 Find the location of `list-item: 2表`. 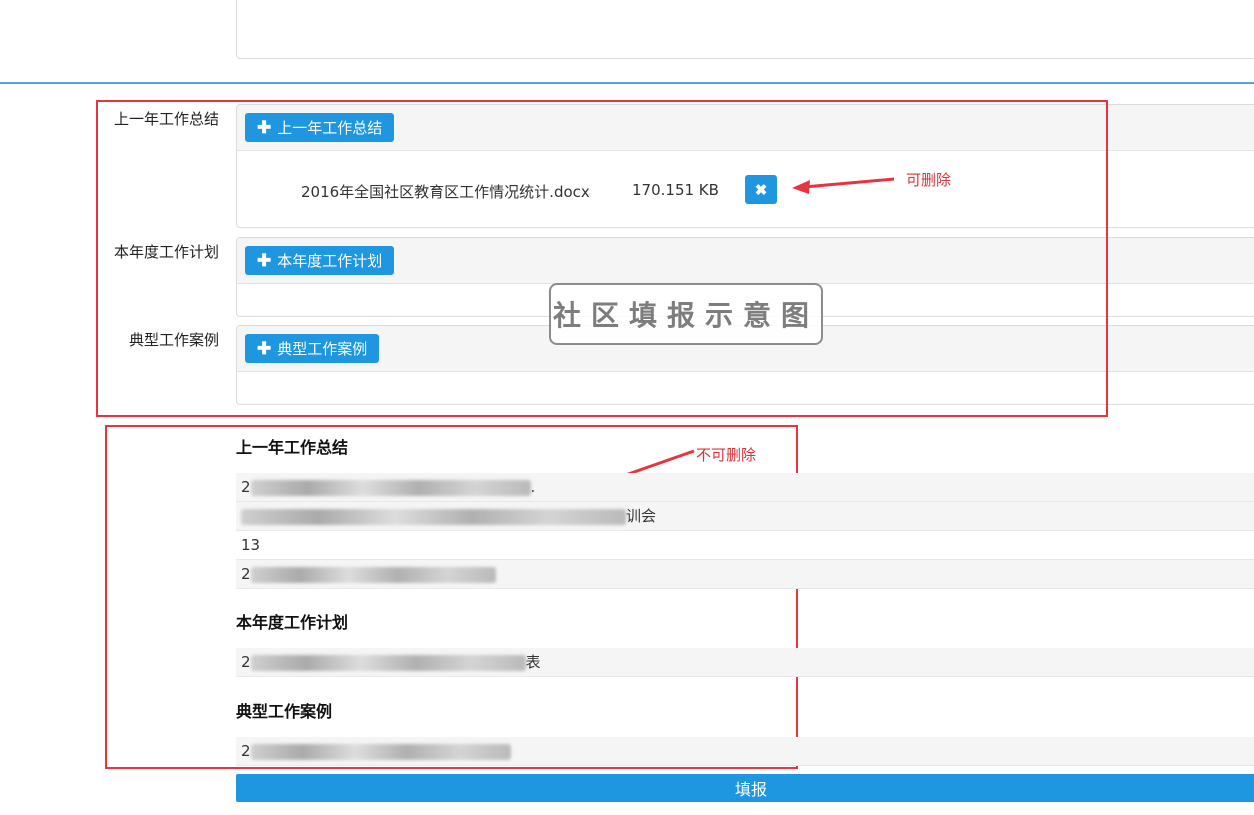

list-item: 2表 is located at coordinates (745, 662).